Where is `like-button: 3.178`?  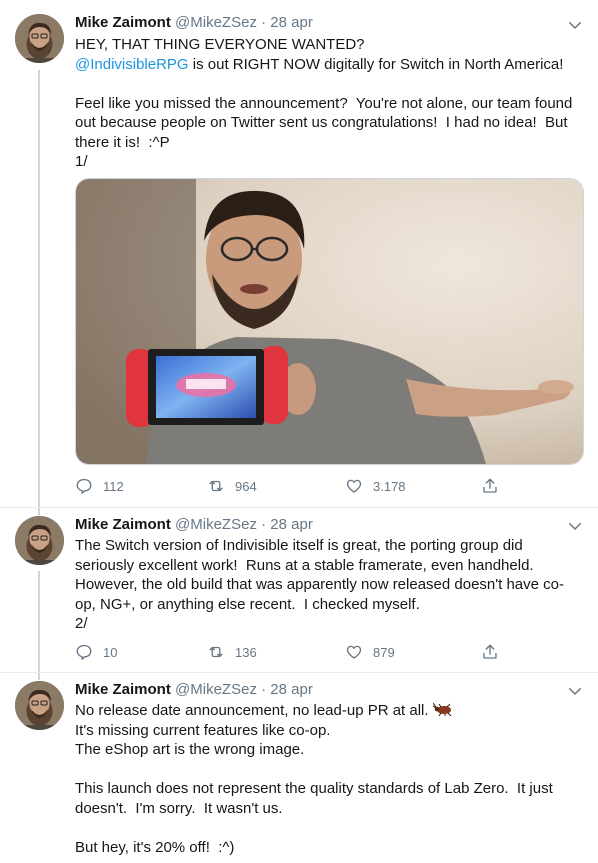
like-button: 3.178 is located at coordinates (375, 486).